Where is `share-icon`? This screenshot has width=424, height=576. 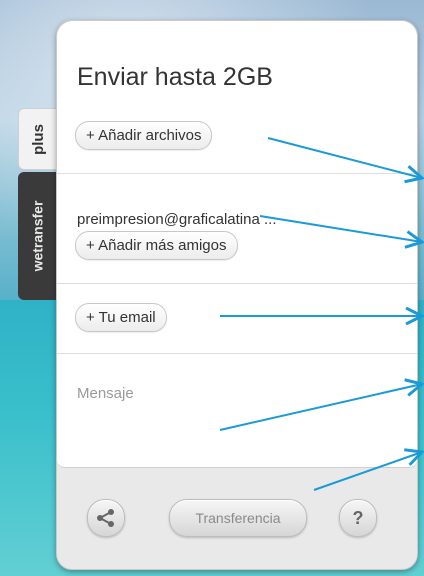
share-icon is located at coordinates (105, 518).